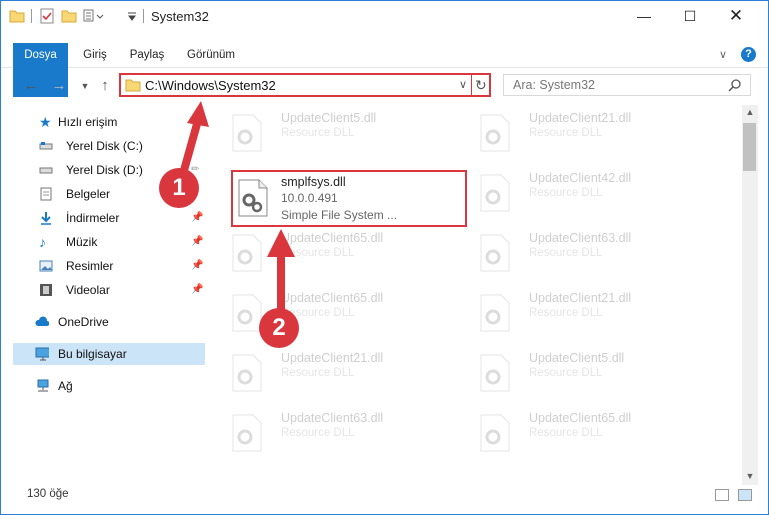  I want to click on annotation-arrows, so click(236, 210).